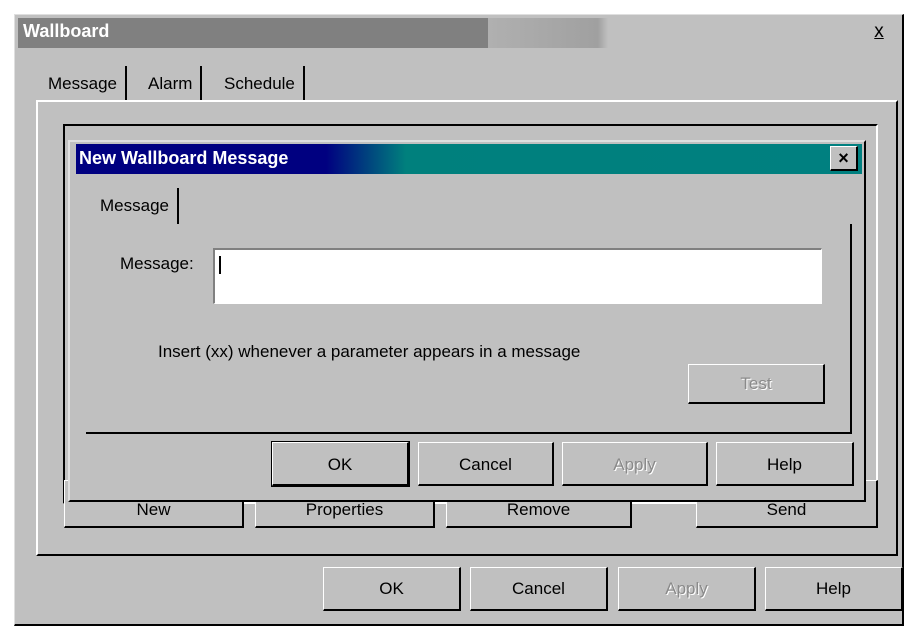 The width and height of the screenshot is (917, 635). Describe the element at coordinates (517, 276) in the screenshot. I see `message-input` at that location.